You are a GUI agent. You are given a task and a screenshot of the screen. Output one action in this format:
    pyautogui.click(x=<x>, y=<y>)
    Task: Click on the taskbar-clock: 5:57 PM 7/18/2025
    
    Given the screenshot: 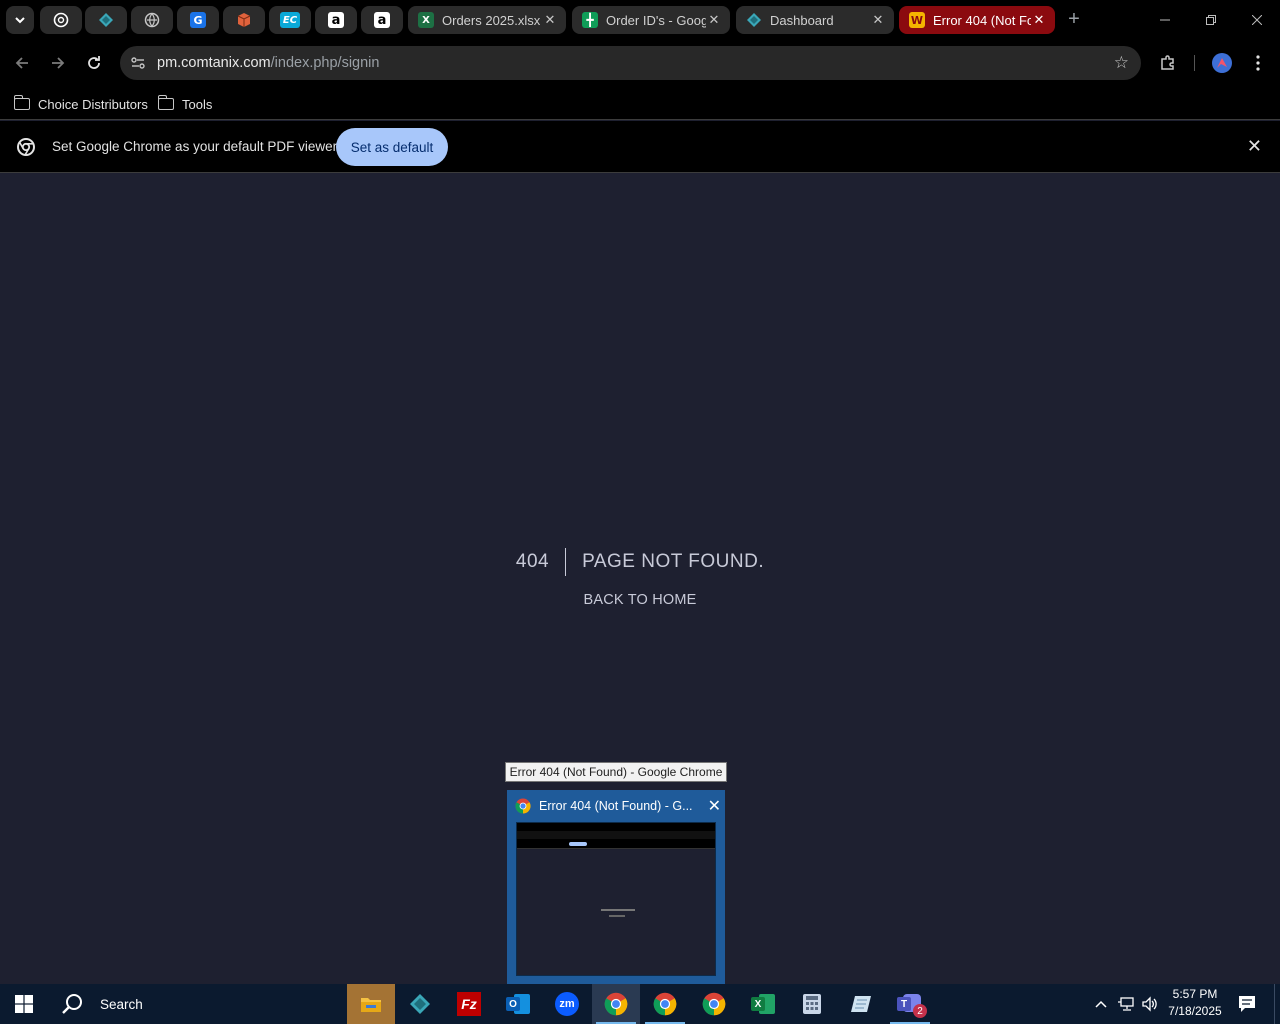 What is the action you would take?
    pyautogui.click(x=1195, y=1003)
    